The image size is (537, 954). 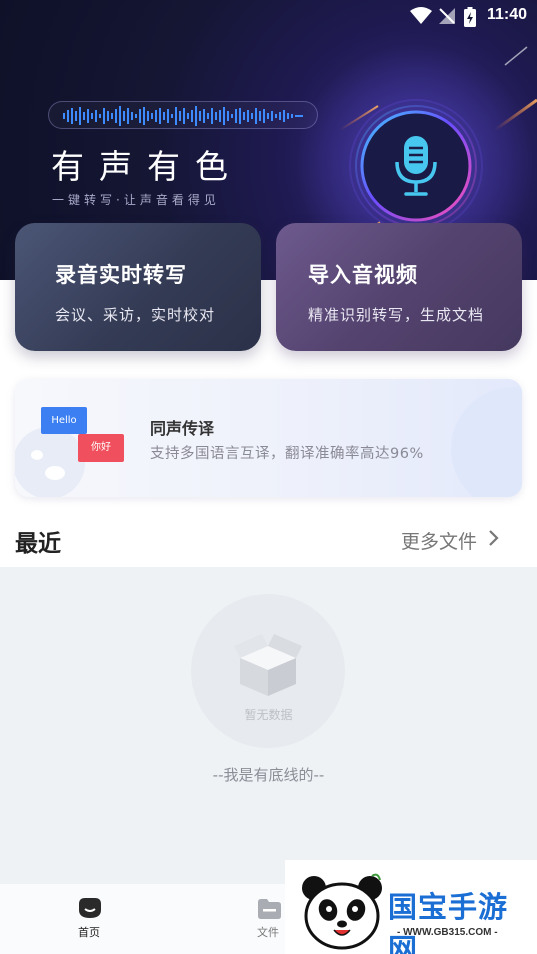 I want to click on tab-home-label: 首页, so click(x=89, y=932).